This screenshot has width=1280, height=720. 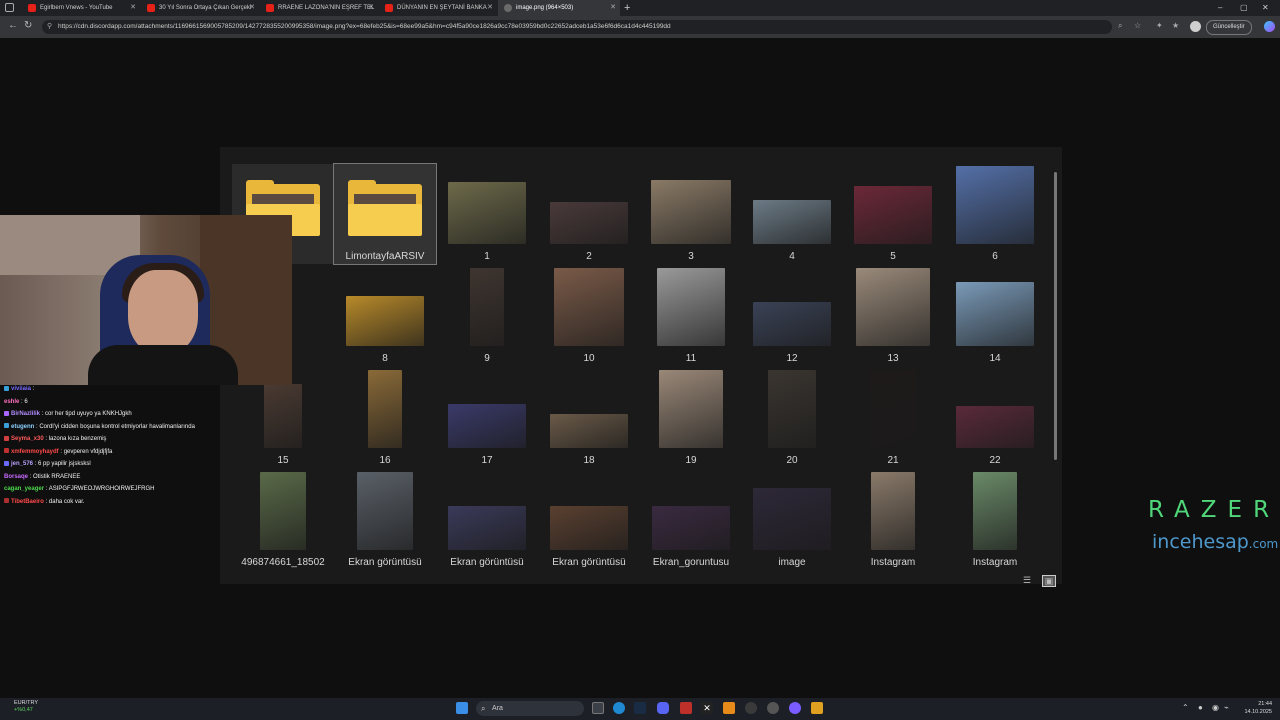 I want to click on chat-username: cagan_yeager, so click(x=24, y=489).